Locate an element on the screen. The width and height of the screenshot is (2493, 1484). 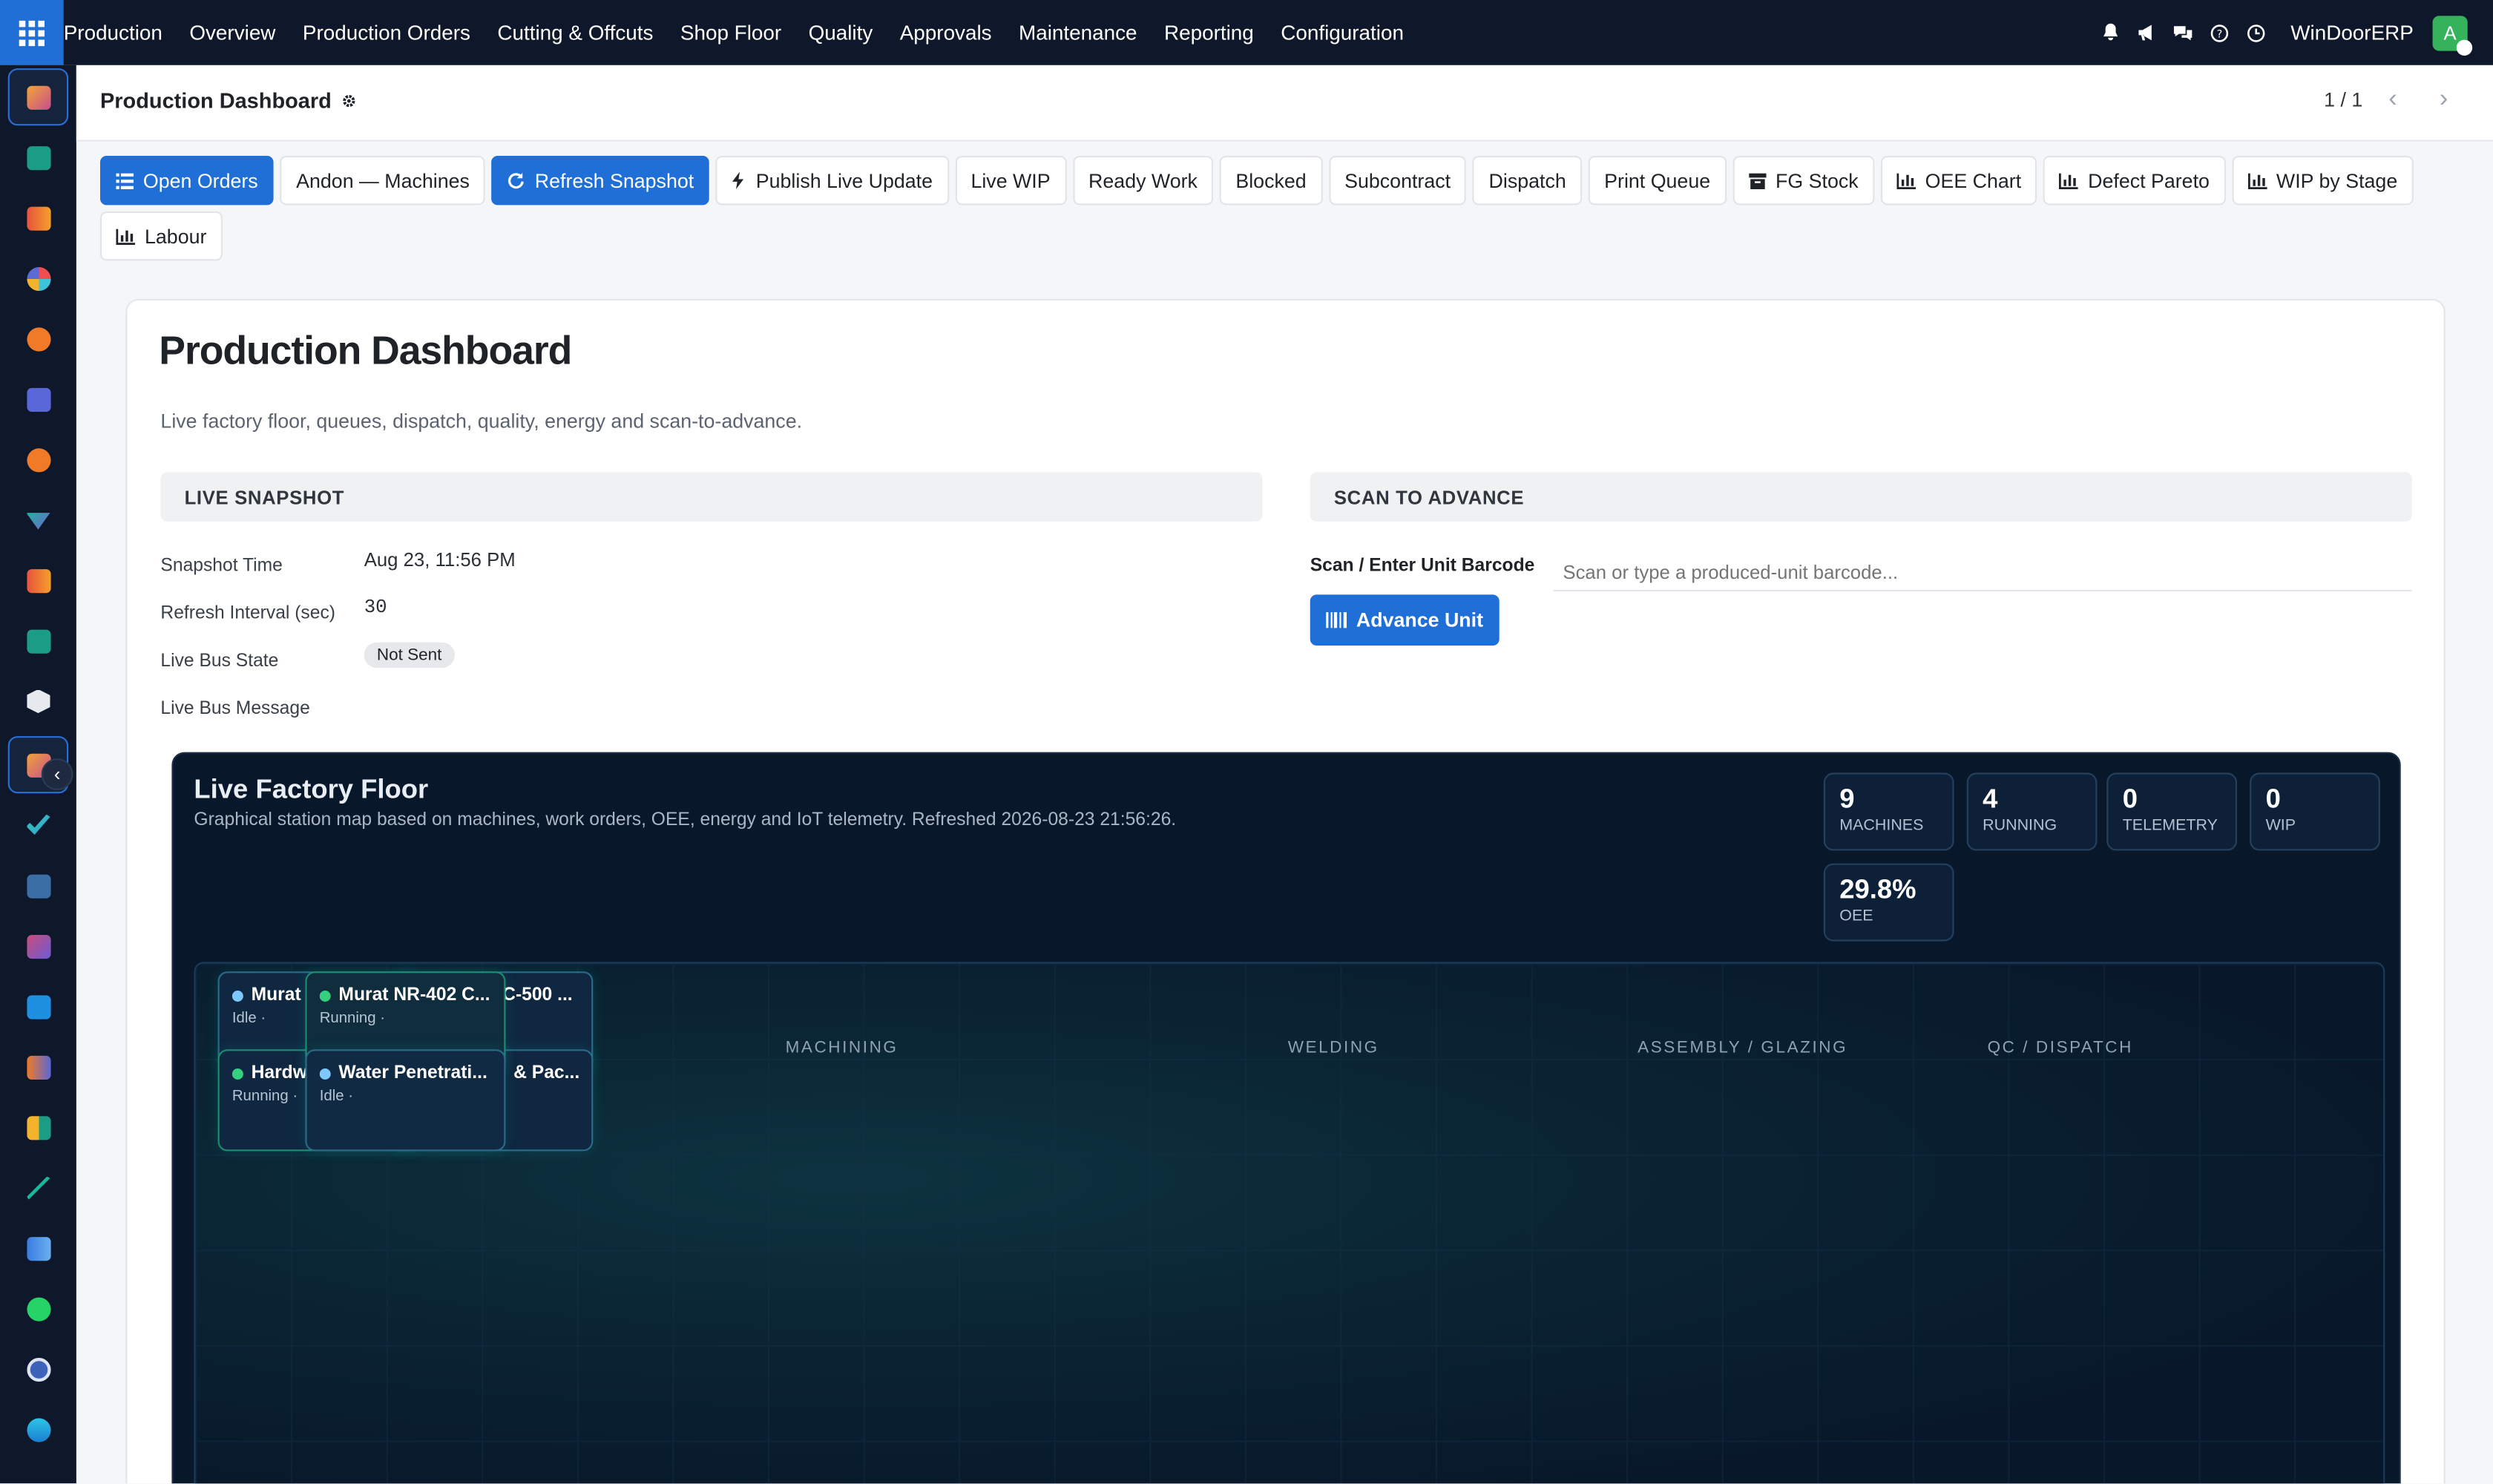
sidebar-collapse-button: ‹ is located at coordinates (57, 774).